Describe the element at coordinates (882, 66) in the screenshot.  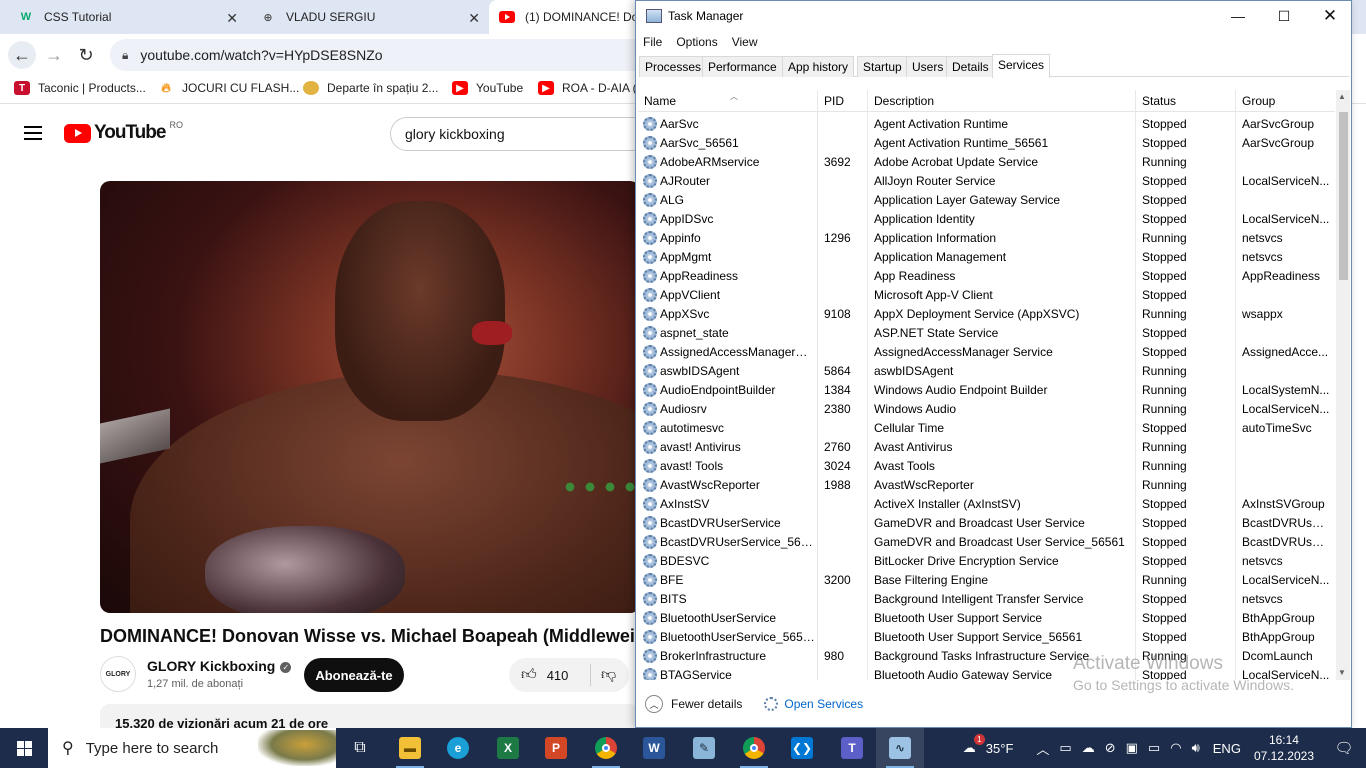
I see `tab-startup: Startup` at that location.